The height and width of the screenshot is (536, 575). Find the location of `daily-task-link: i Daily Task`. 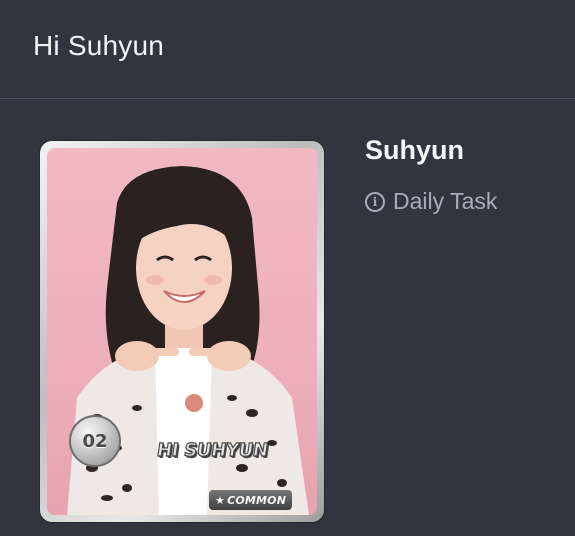

daily-task-link: i Daily Task is located at coordinates (431, 201).